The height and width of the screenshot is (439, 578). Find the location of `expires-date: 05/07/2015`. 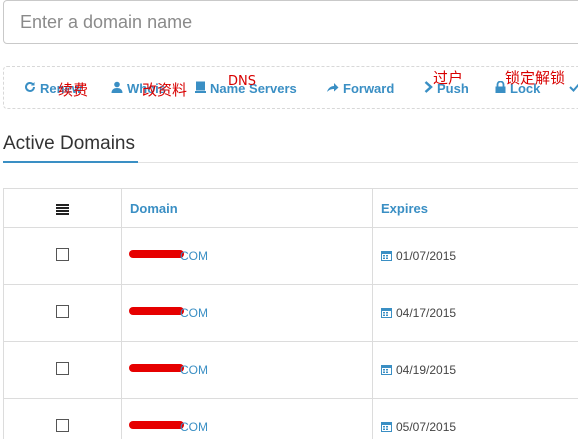

expires-date: 05/07/2015 is located at coordinates (426, 427).